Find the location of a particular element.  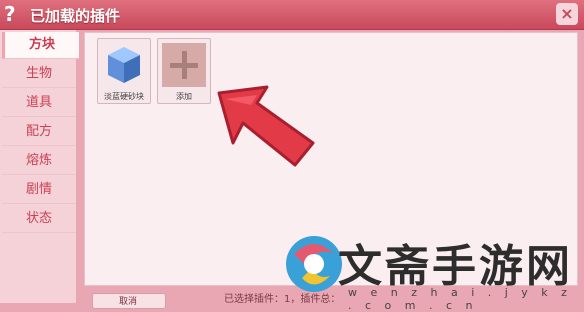

sidebar-item-recipes: 配方 is located at coordinates (39, 132).